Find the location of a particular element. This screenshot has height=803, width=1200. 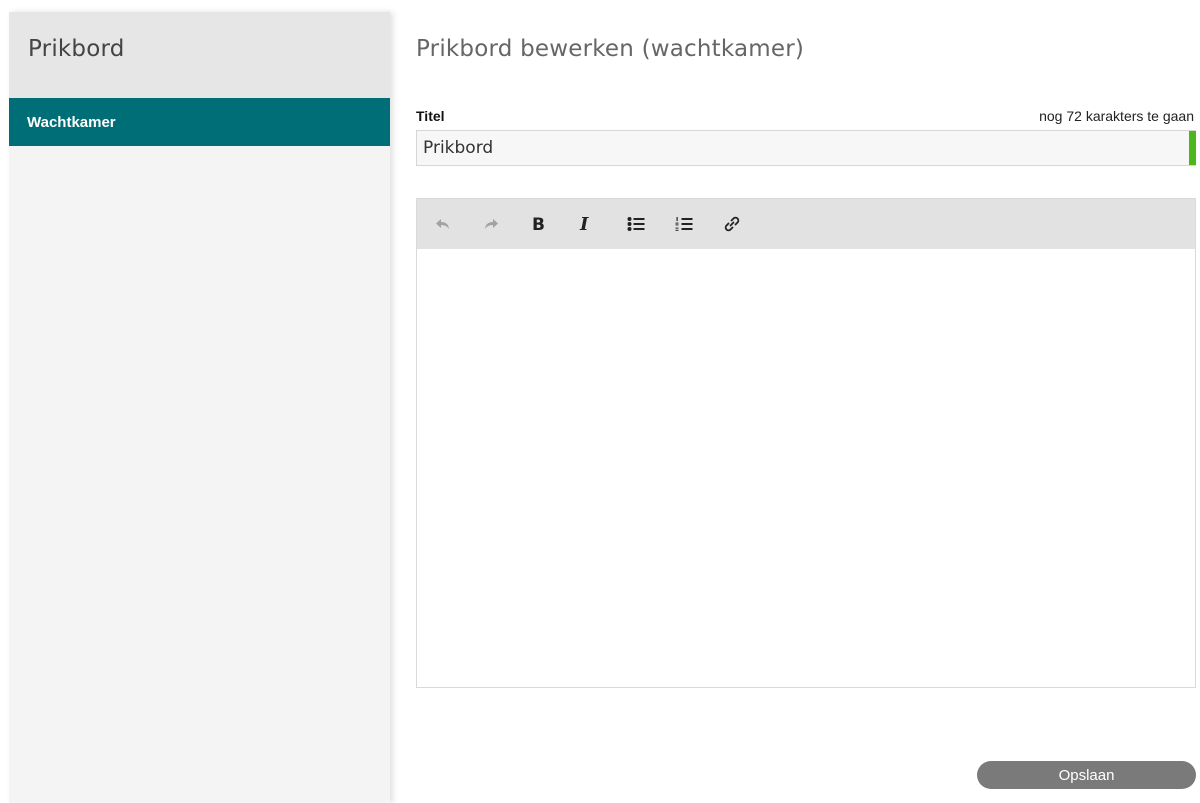

svg-text: B is located at coordinates (538, 224).